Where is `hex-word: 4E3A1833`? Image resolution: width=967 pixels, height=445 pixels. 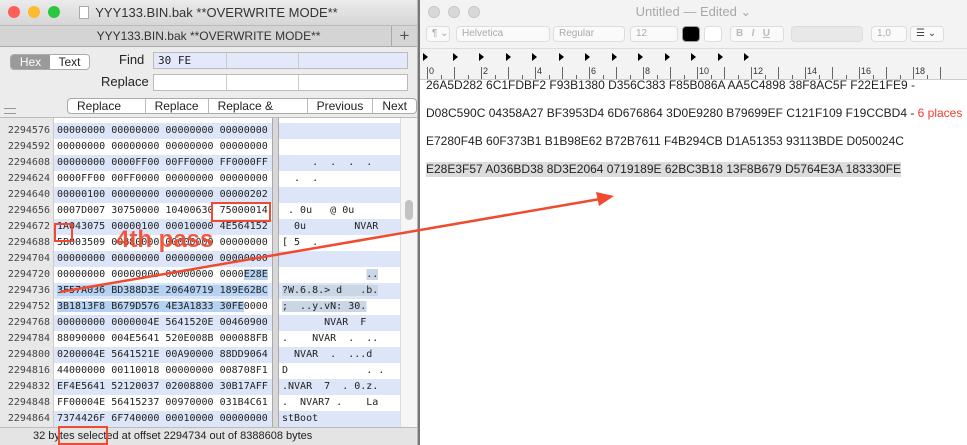
hex-word: 4E3A1833 is located at coordinates (189, 306).